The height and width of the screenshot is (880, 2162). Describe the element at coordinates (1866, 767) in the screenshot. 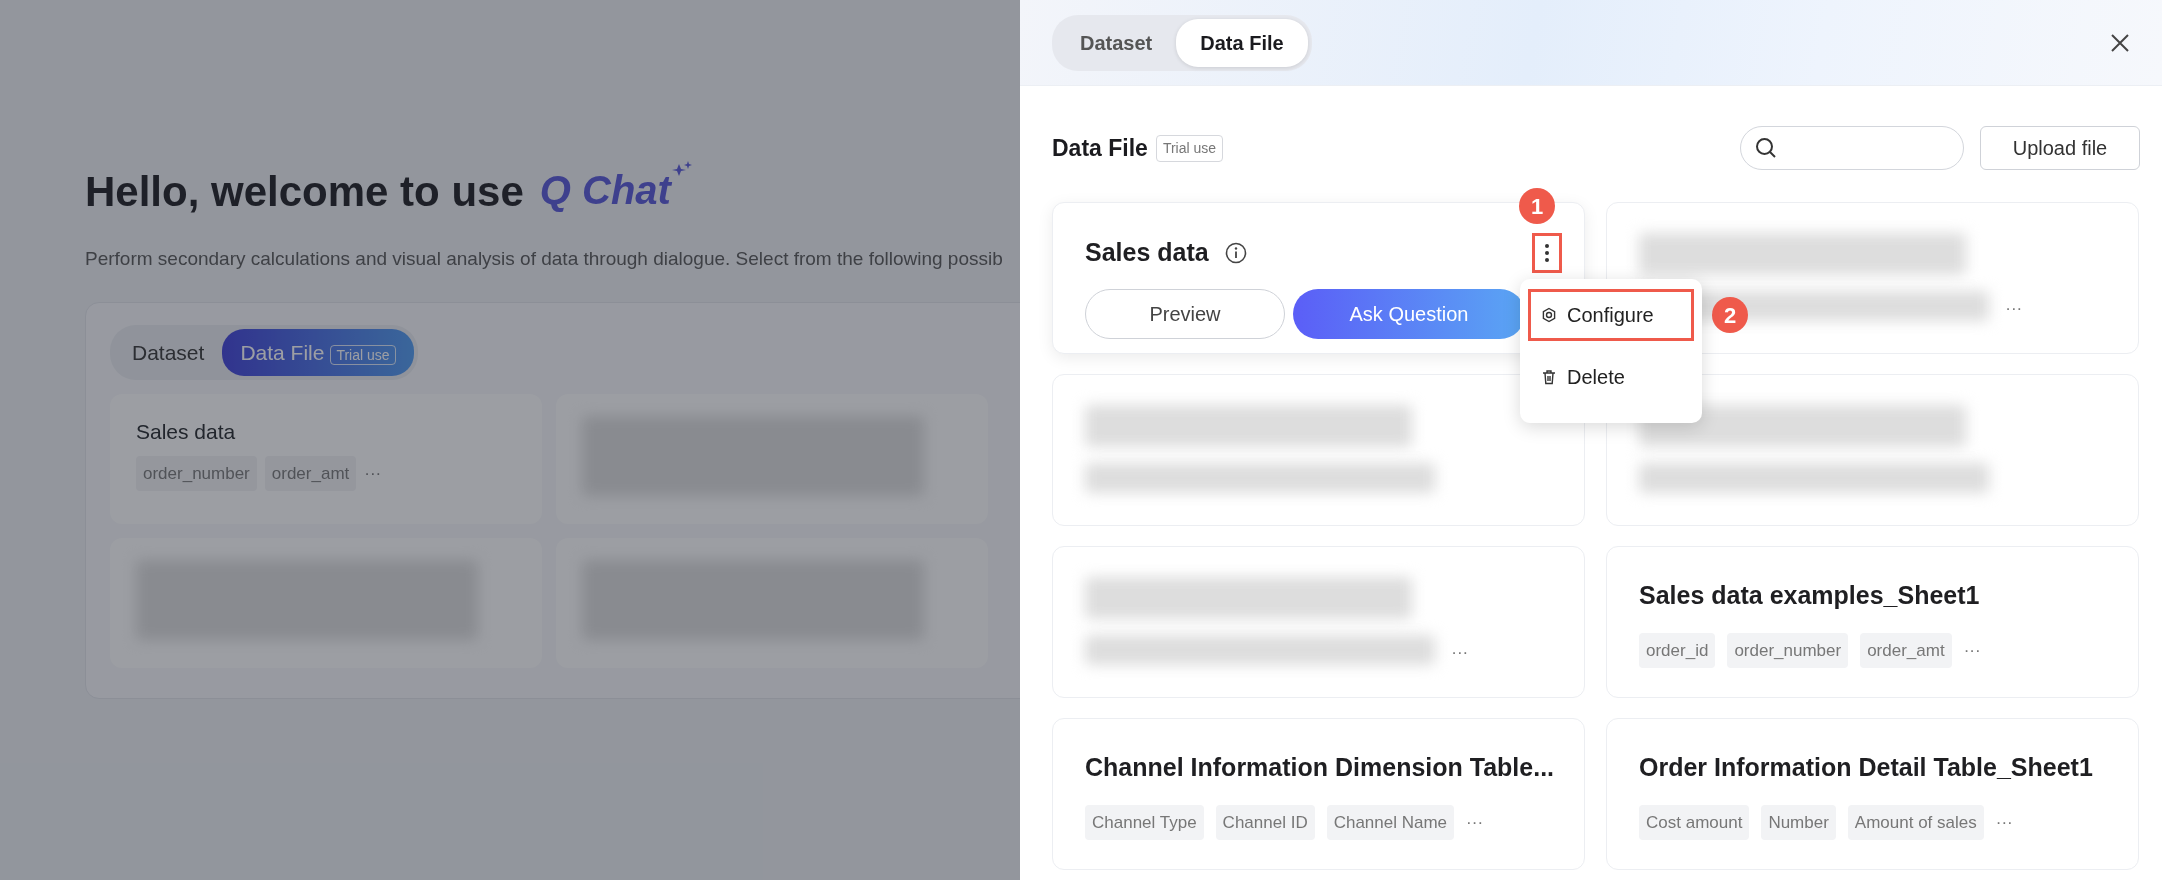

I see `card-title: Order Information Detail Table_Sheet1` at that location.